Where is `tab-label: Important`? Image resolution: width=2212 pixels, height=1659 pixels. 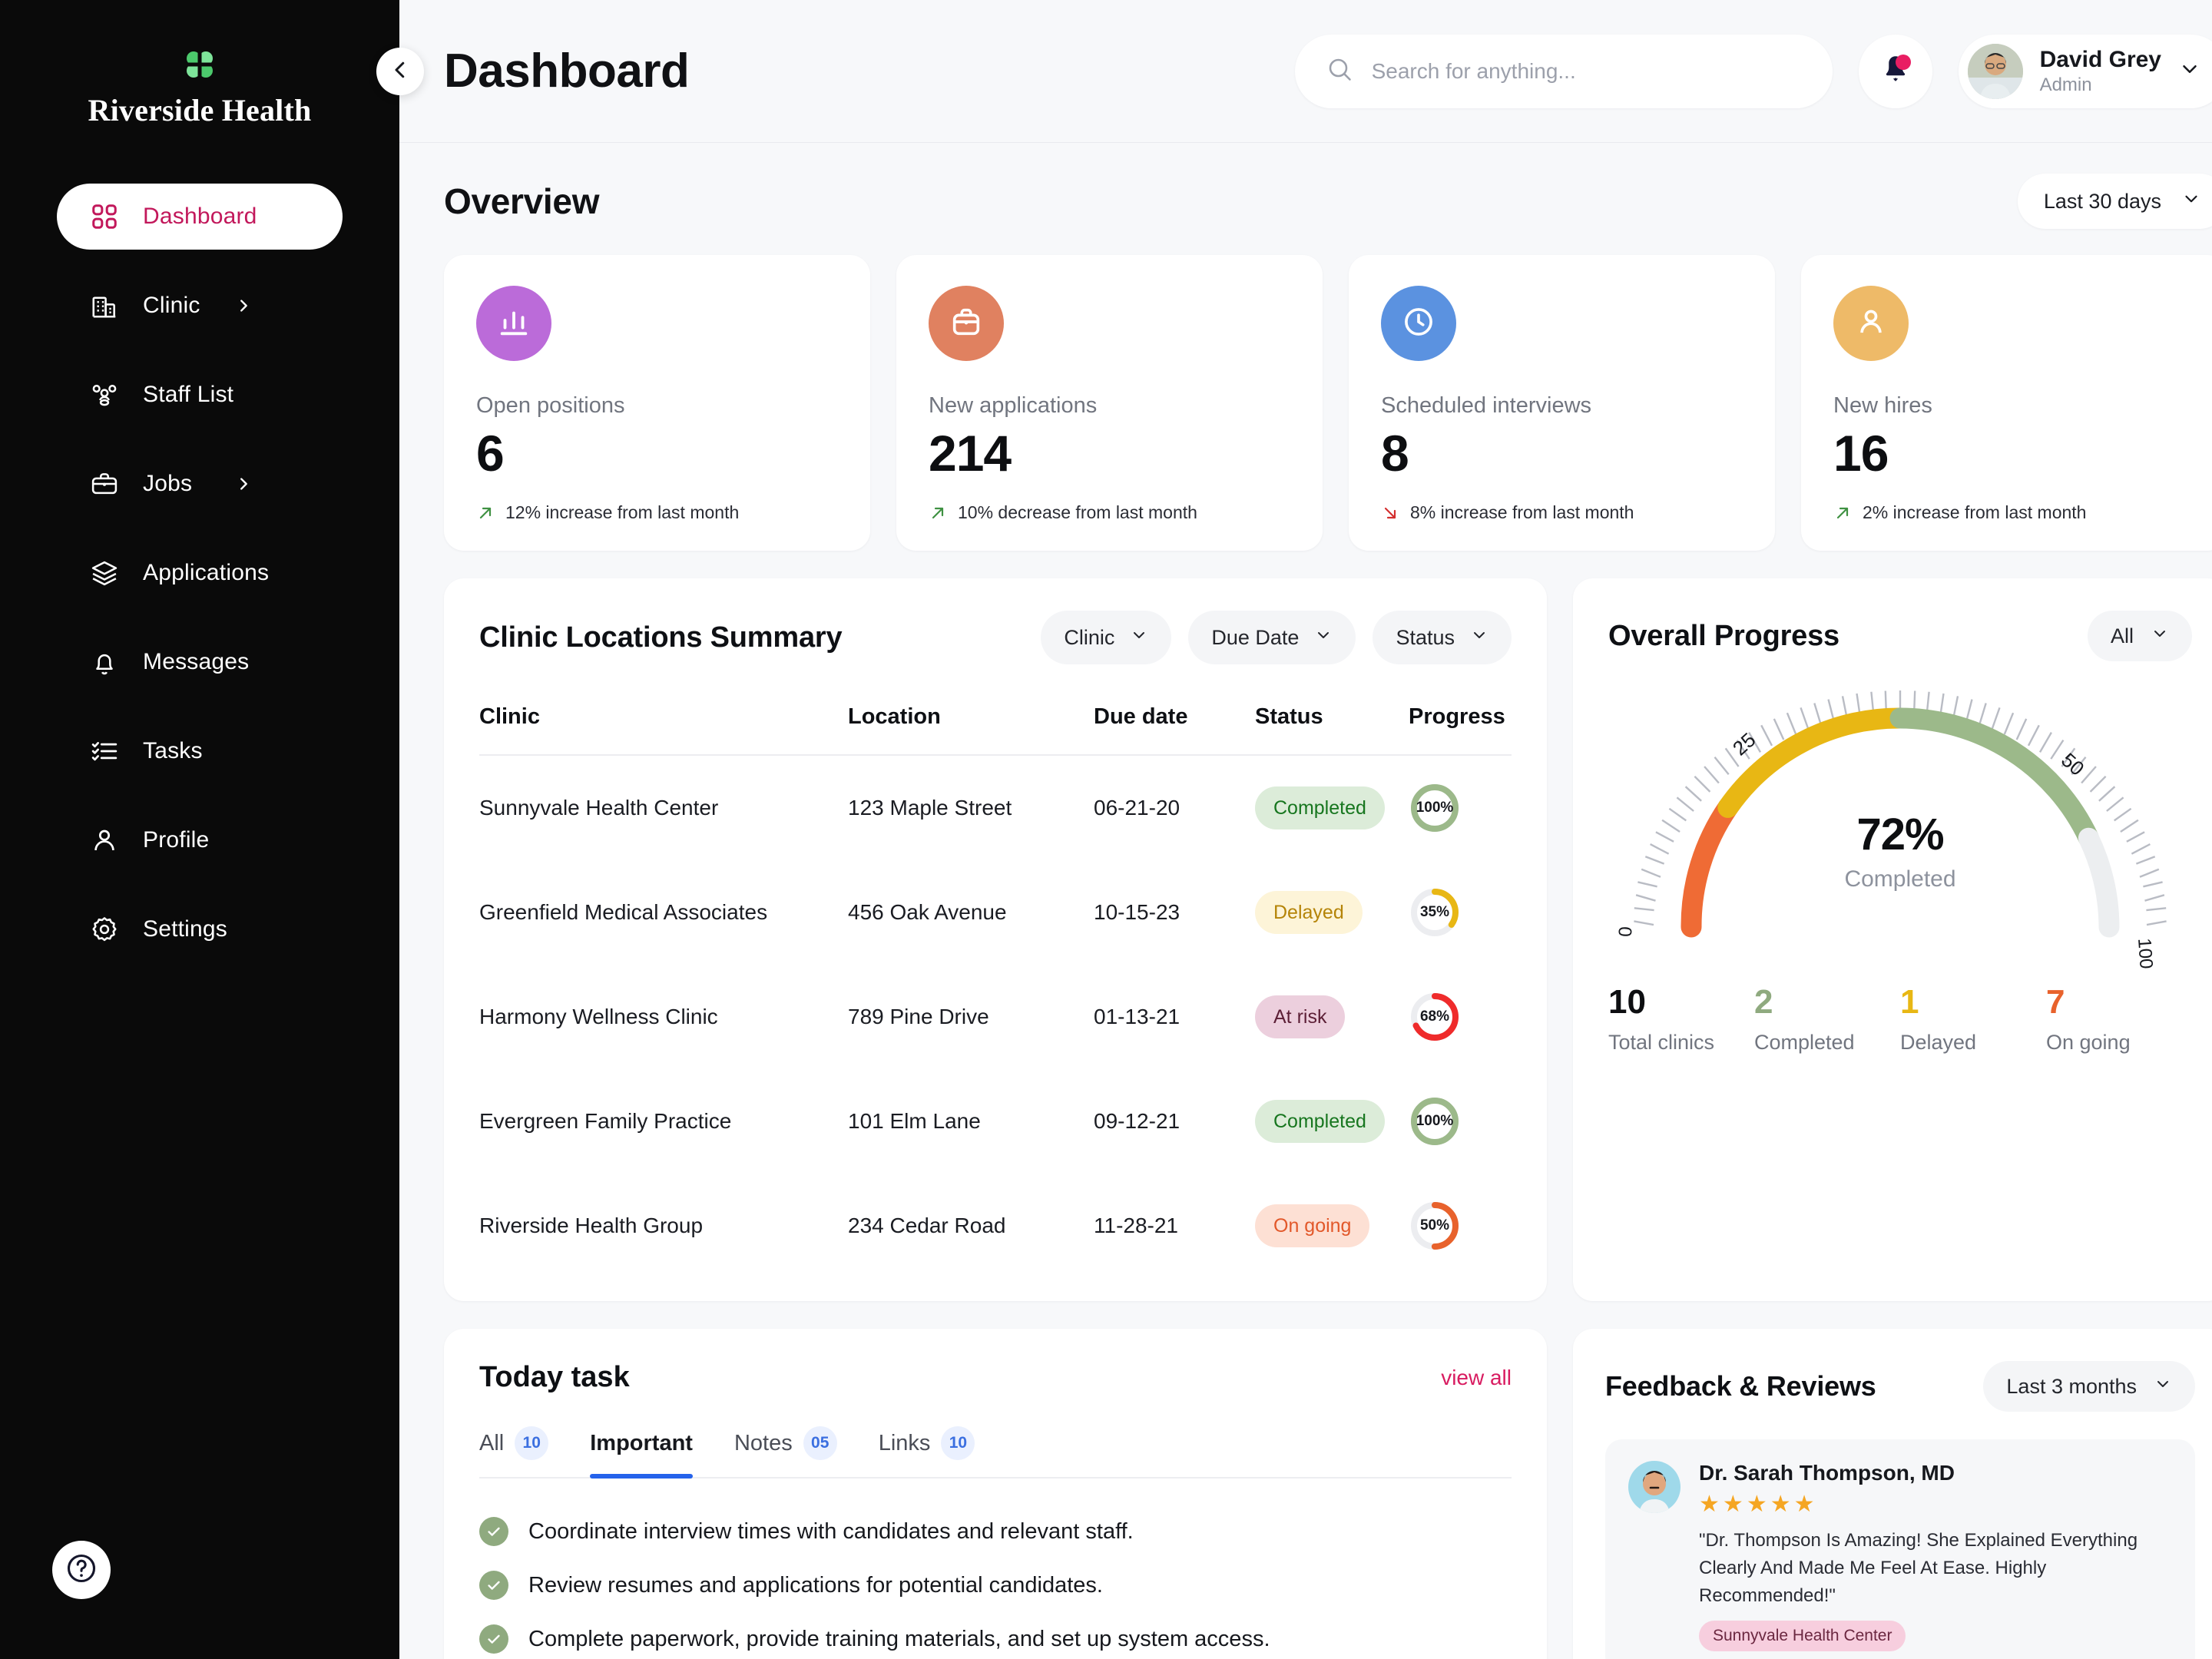 tab-label: Important is located at coordinates (642, 1442).